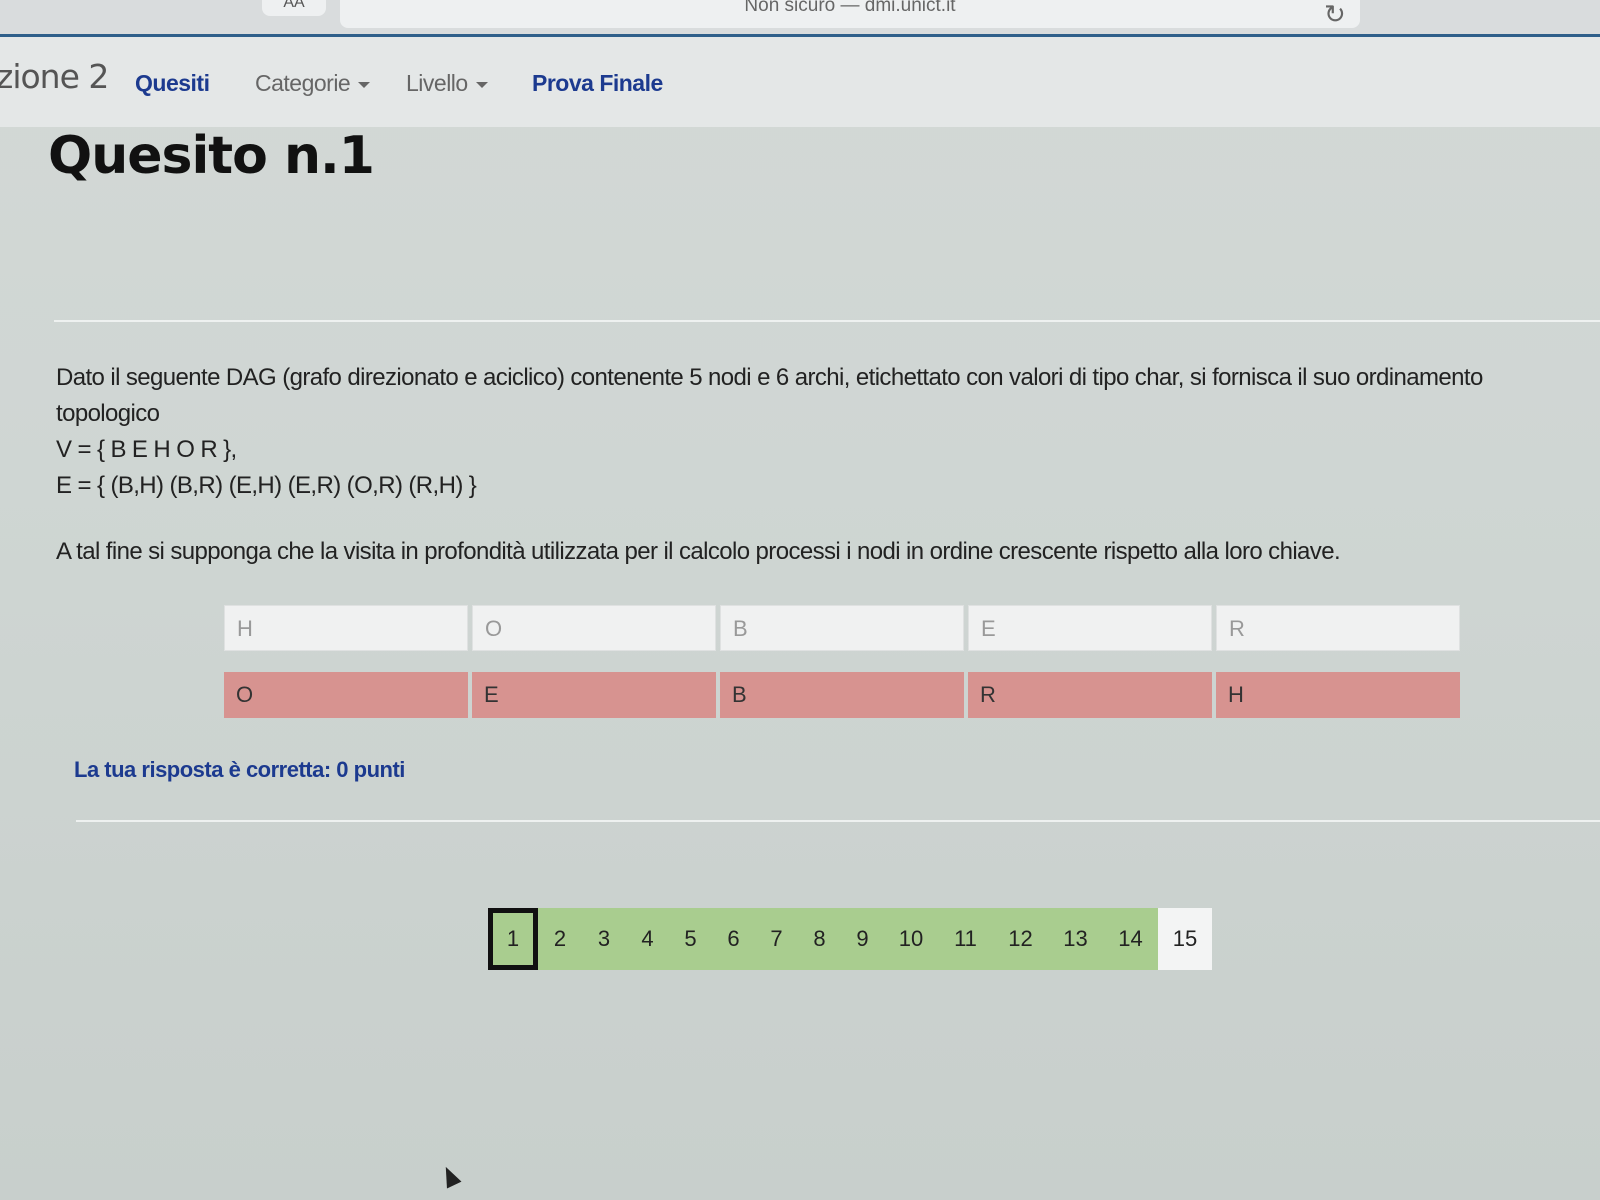 The image size is (1600, 1200). I want to click on browser-toolbar: AA Non sicuro — dmi.unict.it ↻, so click(800, 18).